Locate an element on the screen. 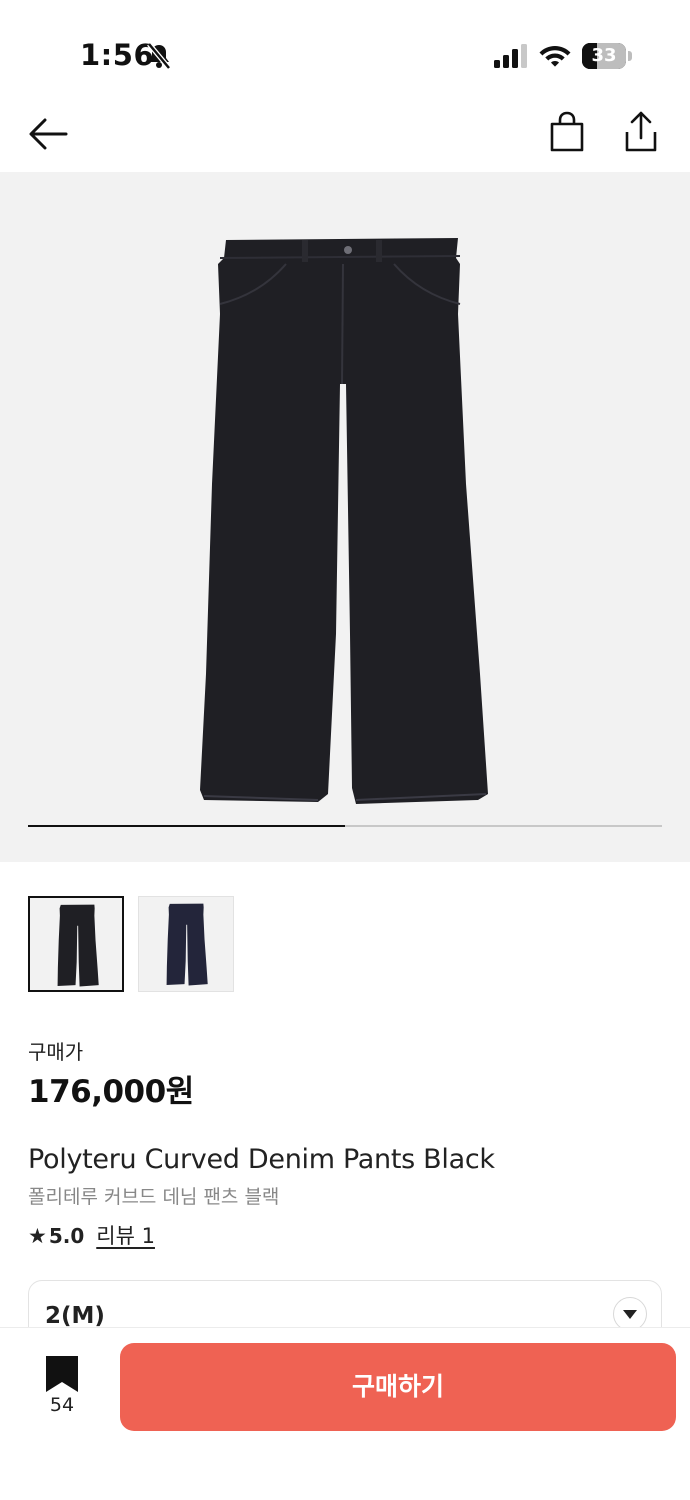  chevron-down-icon is located at coordinates (630, 1314).